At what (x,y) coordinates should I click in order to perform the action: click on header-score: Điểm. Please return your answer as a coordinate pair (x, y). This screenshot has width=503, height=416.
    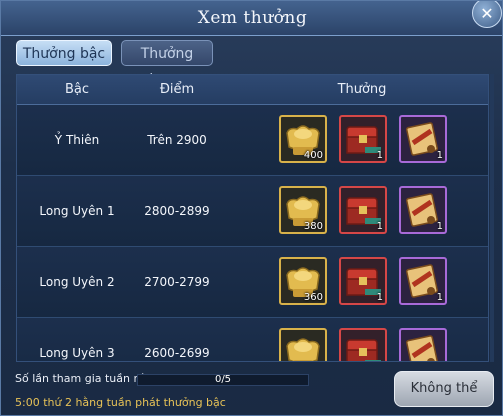
    Looking at the image, I should click on (177, 89).